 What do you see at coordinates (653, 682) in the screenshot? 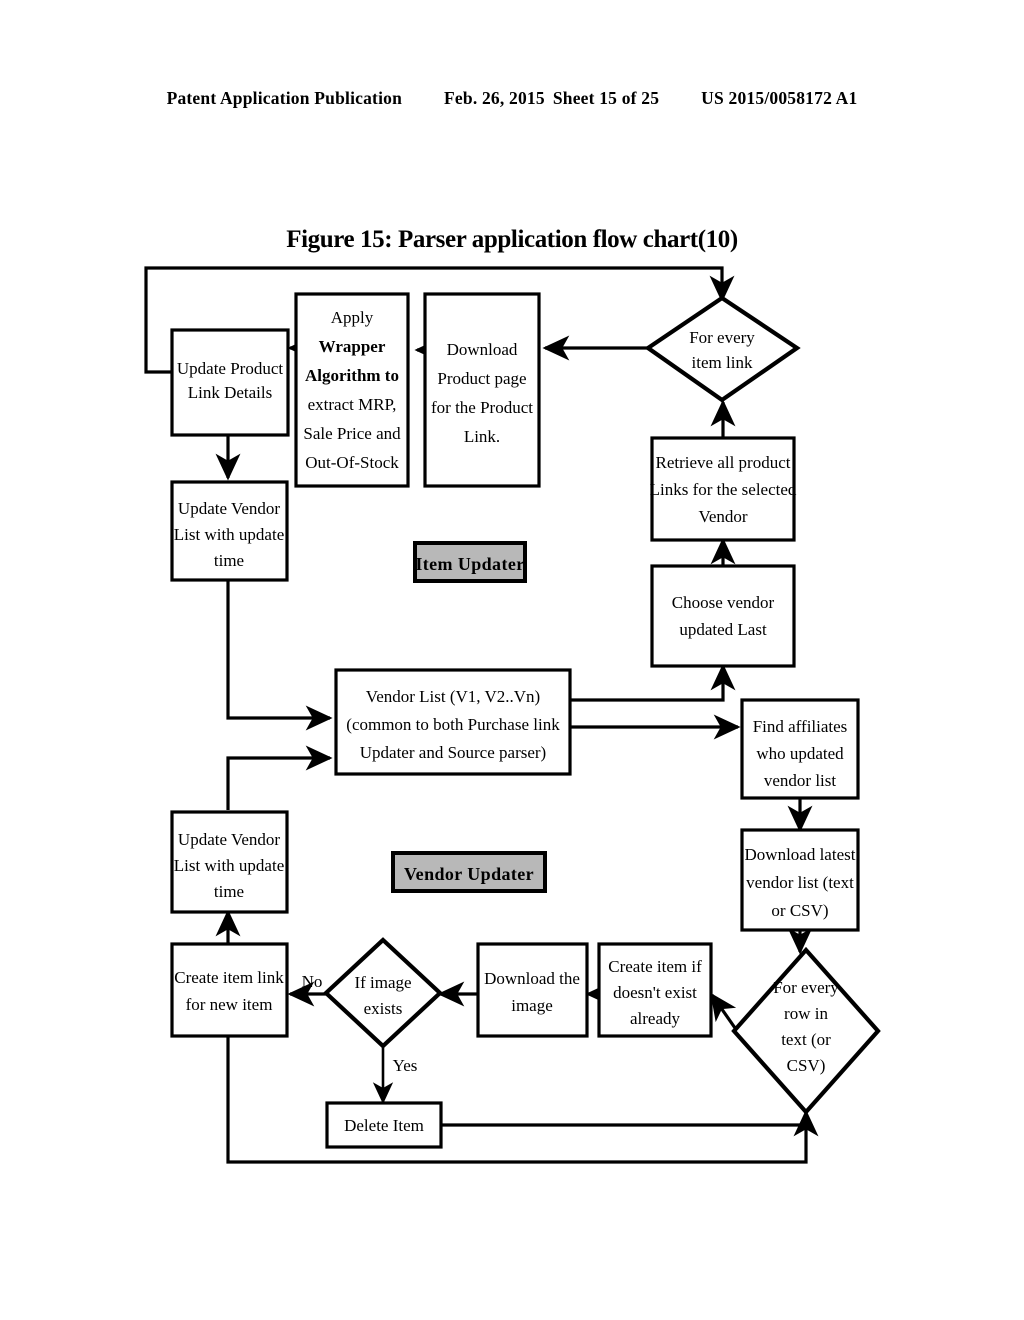
I see `edge-vendor-list-to-choose-vendor` at bounding box center [653, 682].